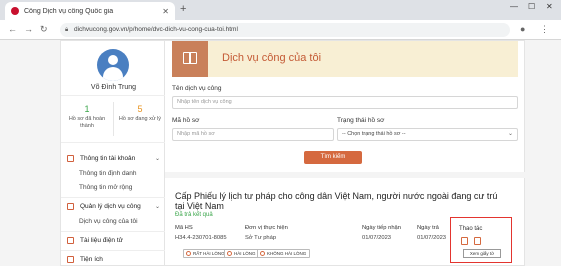 The width and height of the screenshot is (561, 266). Describe the element at coordinates (377, 238) in the screenshot. I see `cell-received: 01/07/2023` at that location.